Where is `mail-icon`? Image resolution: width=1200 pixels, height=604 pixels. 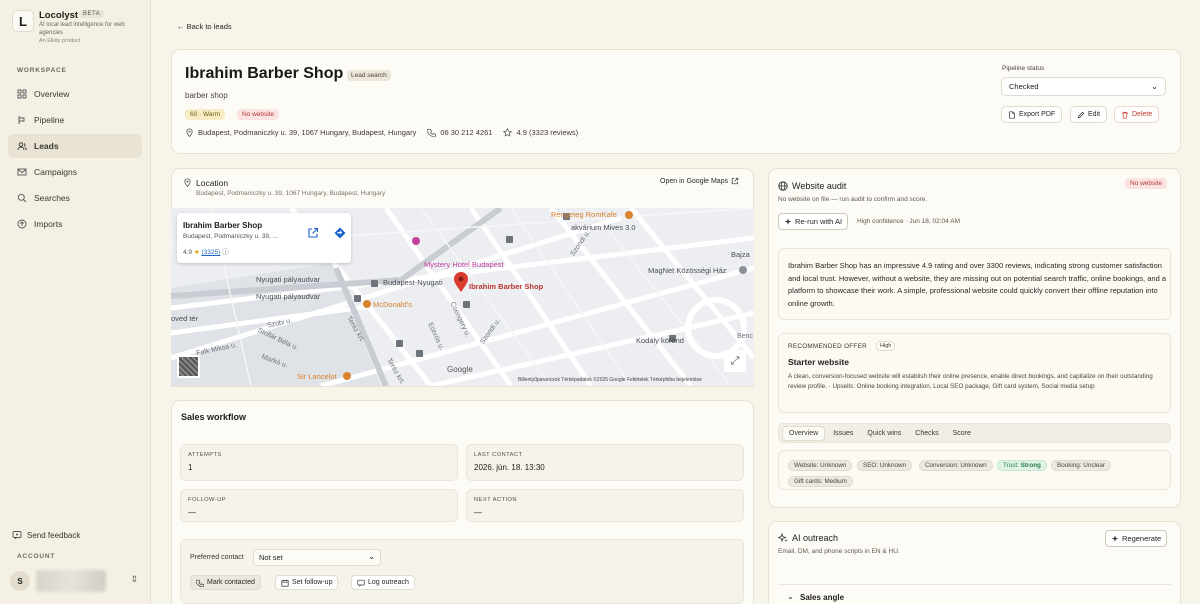
mail-icon is located at coordinates (22, 172).